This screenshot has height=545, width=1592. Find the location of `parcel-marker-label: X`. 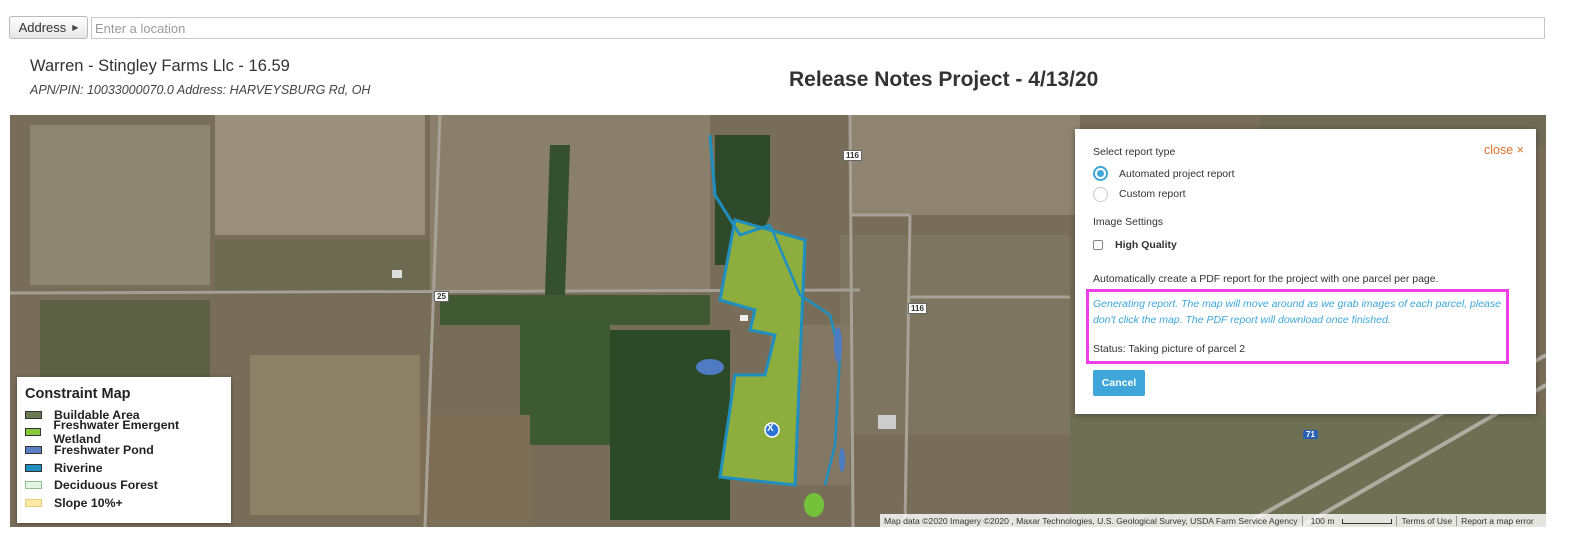

parcel-marker-label: X is located at coordinates (770, 428).